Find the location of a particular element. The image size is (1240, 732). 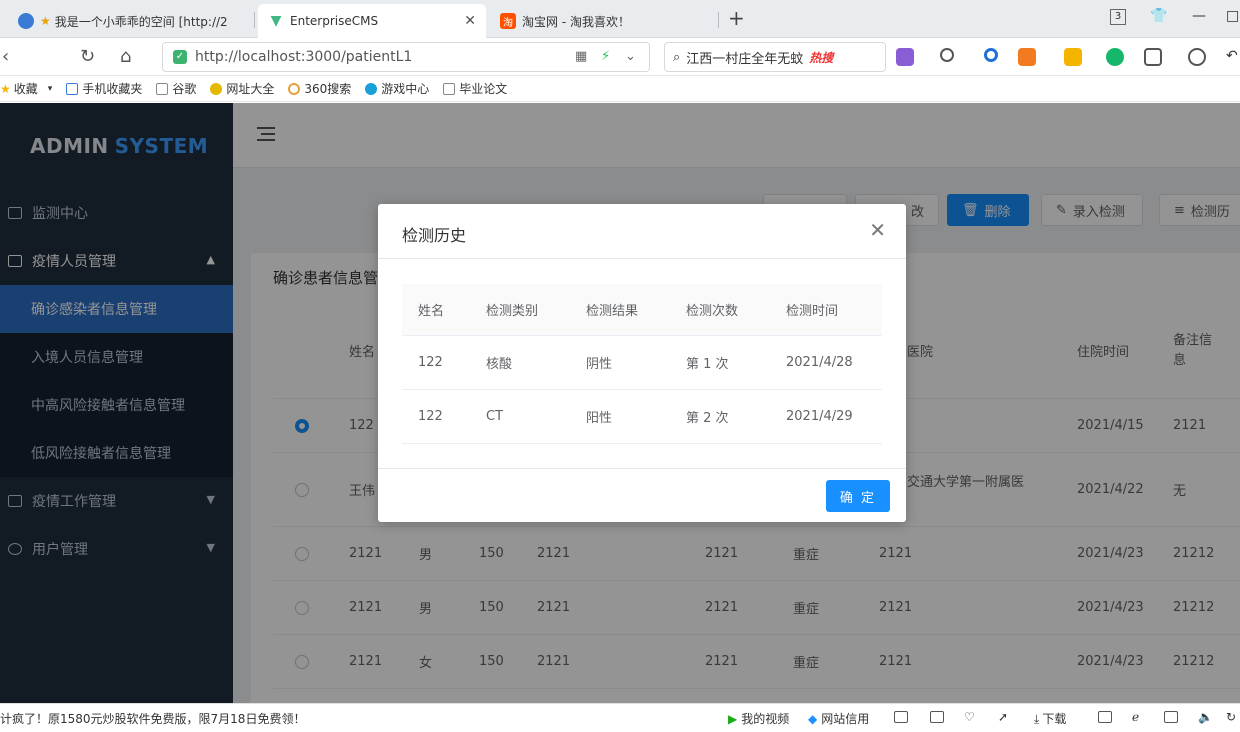

new-tab-icon: + is located at coordinates (736, 18).